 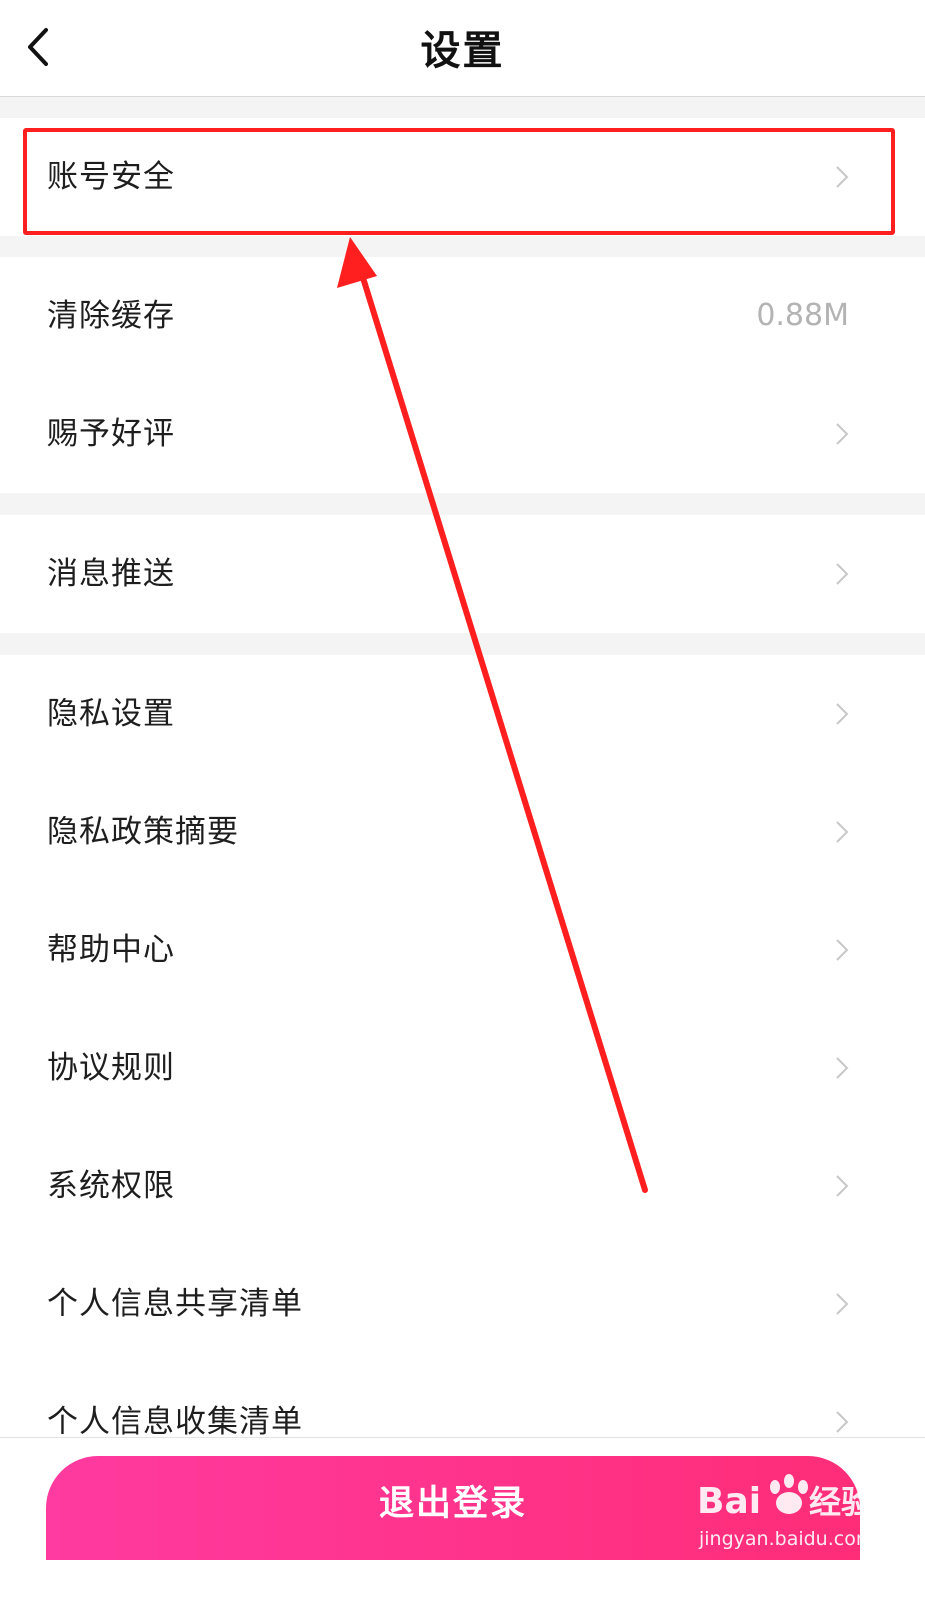 I want to click on settings-item-label: 隐私设置, so click(x=111, y=714).